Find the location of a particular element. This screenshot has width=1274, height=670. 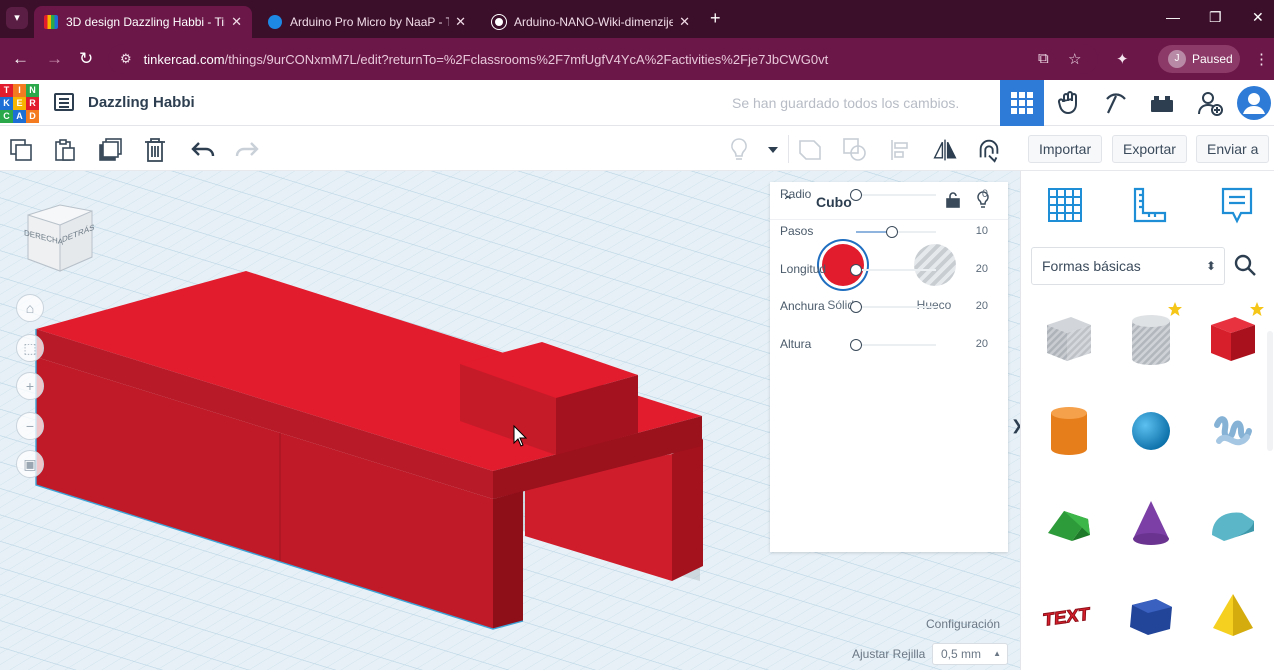

redo-icon is located at coordinates (247, 150).